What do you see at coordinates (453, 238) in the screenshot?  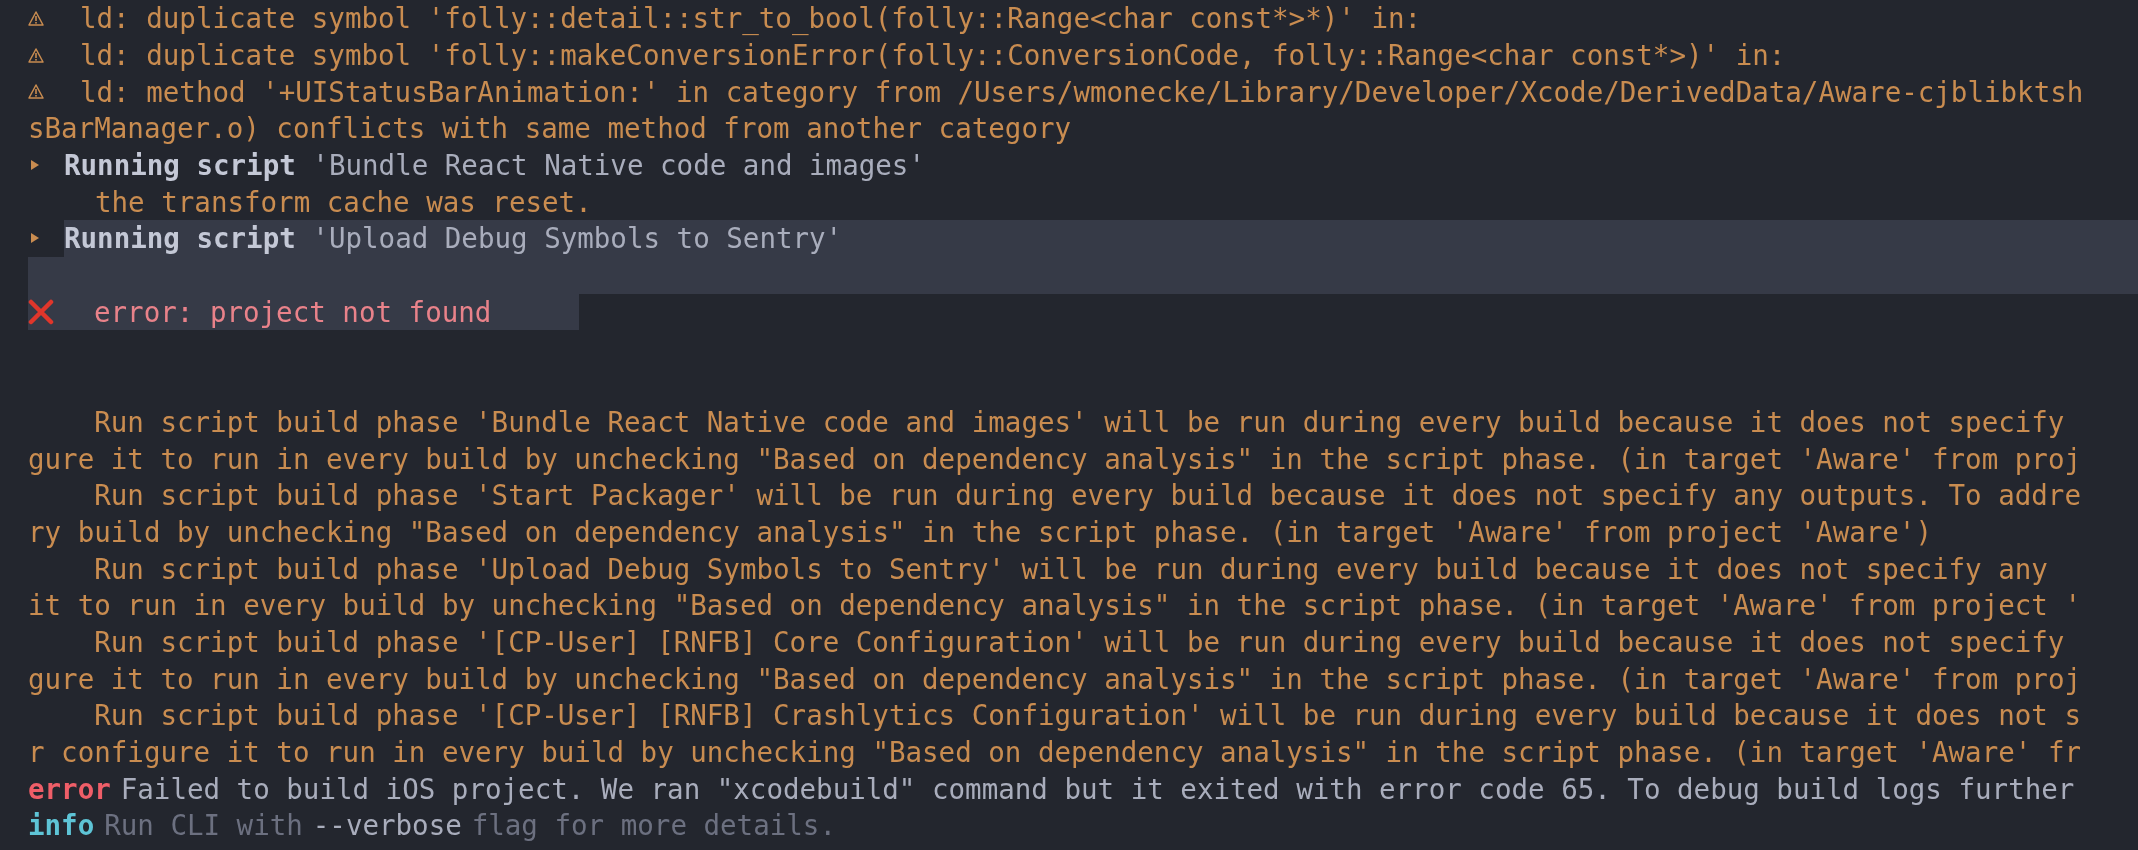 I see `script-step: Running script 'Upload Debug Symbols to Sentry'` at bounding box center [453, 238].